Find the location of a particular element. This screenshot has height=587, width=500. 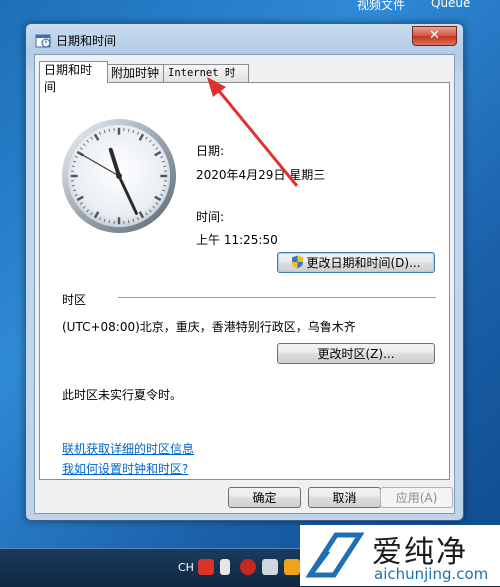

date-value: 2020年4月29日 星期三 is located at coordinates (260, 174).